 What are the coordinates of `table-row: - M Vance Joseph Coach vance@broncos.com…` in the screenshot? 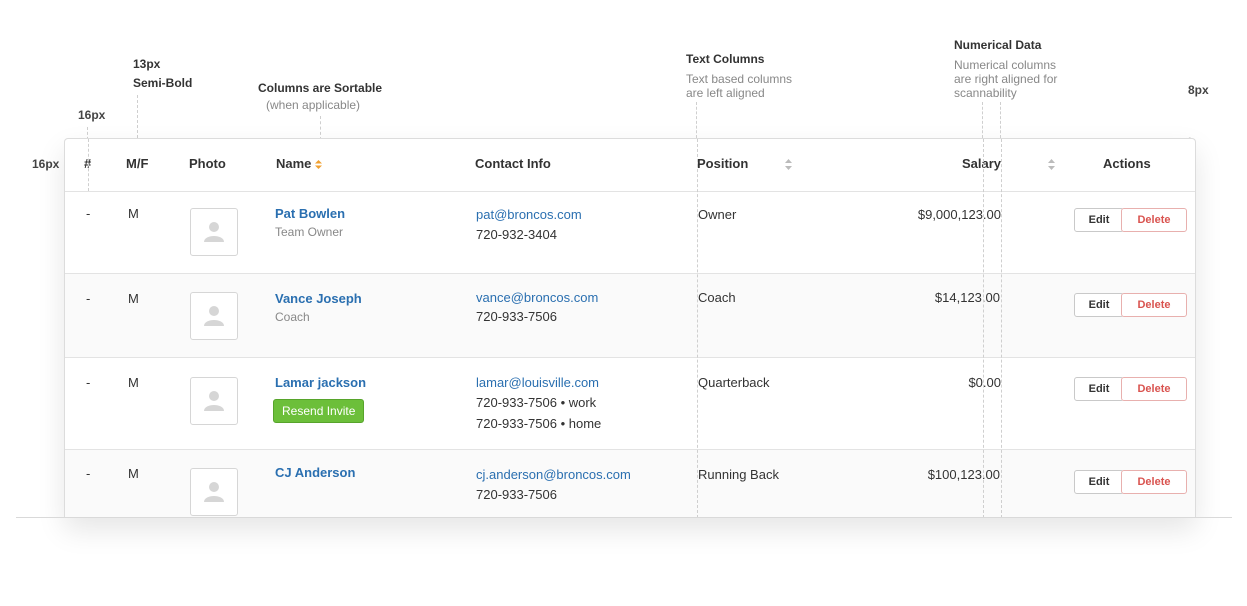 It's located at (630, 315).